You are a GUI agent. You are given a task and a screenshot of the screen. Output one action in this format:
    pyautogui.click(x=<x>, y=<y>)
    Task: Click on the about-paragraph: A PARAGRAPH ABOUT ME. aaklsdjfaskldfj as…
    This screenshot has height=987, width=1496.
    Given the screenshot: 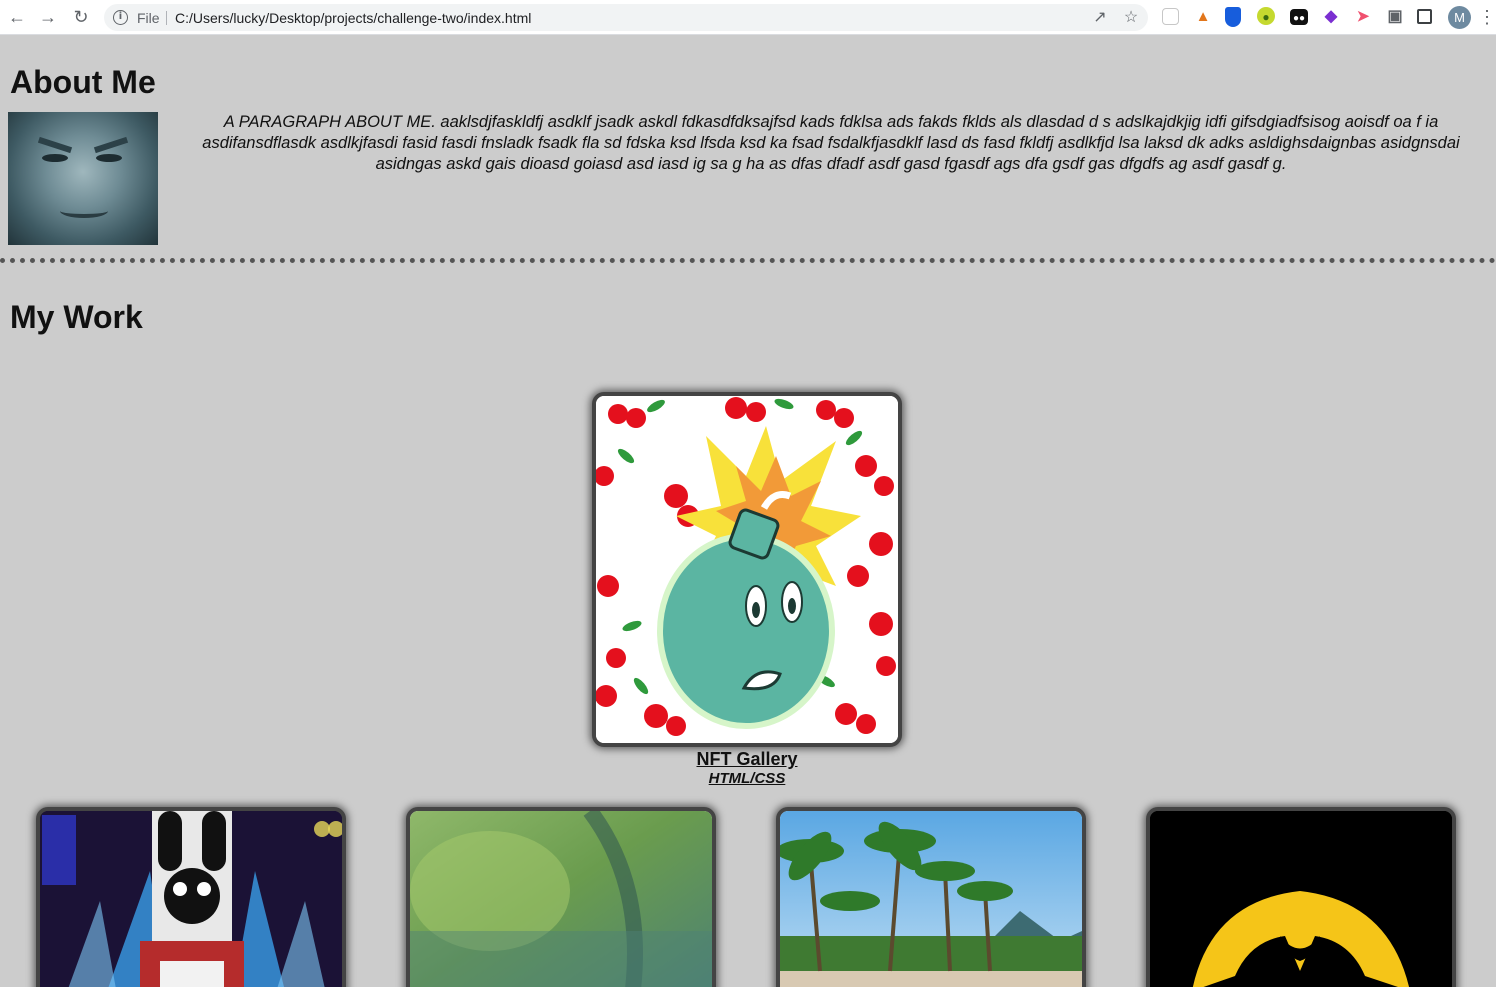 What is the action you would take?
    pyautogui.click(x=831, y=143)
    